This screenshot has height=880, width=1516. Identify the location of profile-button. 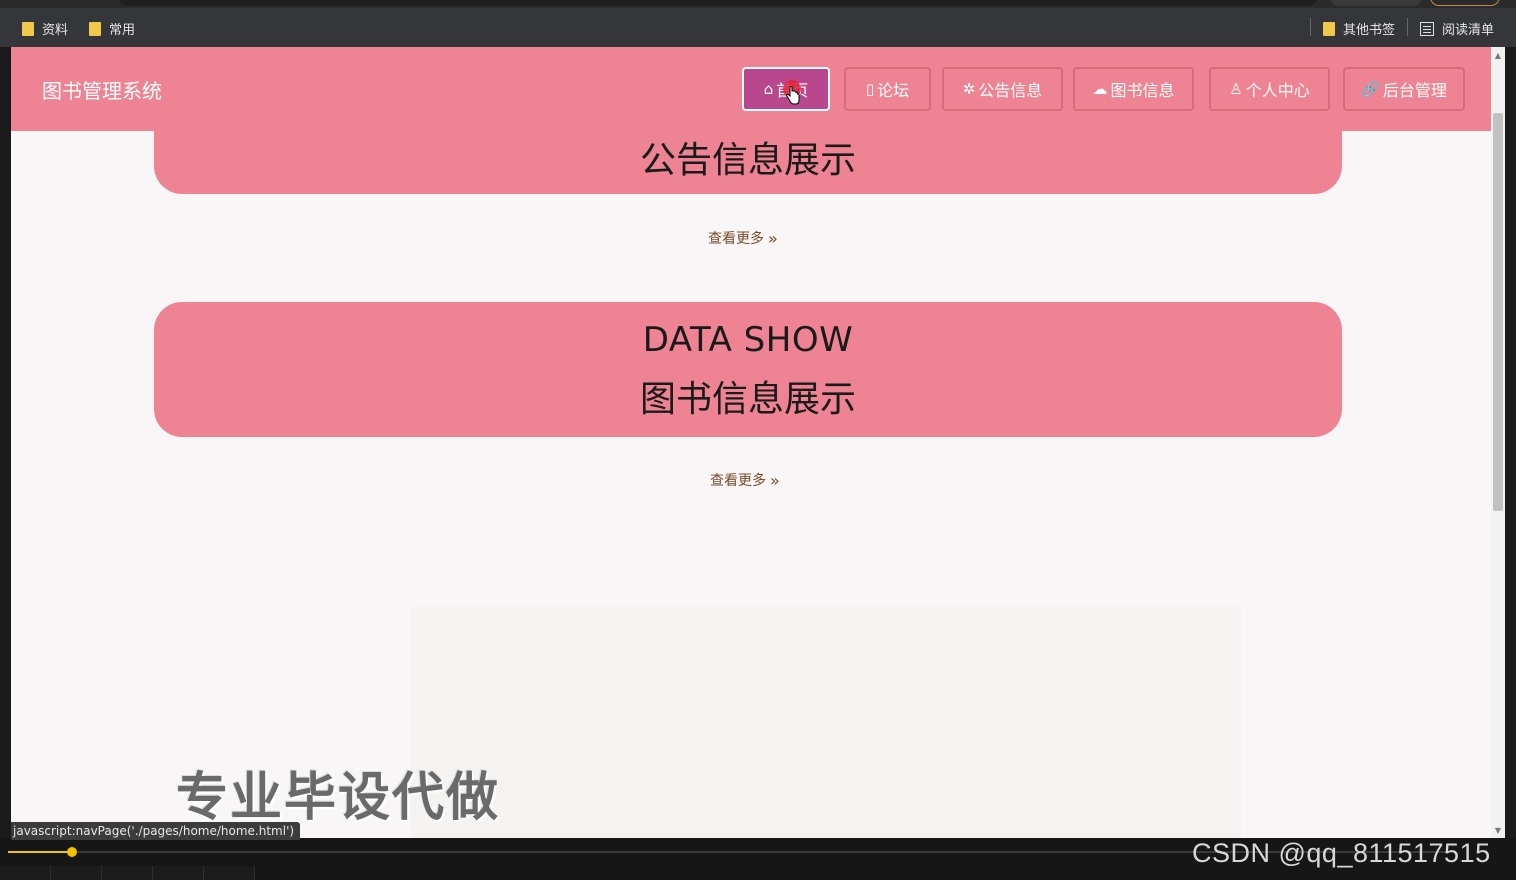
(1376, 3).